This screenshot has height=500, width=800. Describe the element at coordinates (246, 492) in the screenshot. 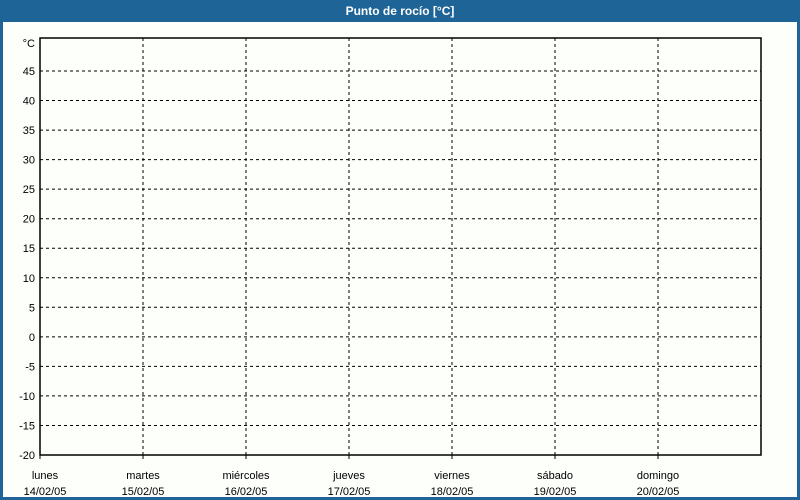

I see `date-label: 16/02/05` at that location.